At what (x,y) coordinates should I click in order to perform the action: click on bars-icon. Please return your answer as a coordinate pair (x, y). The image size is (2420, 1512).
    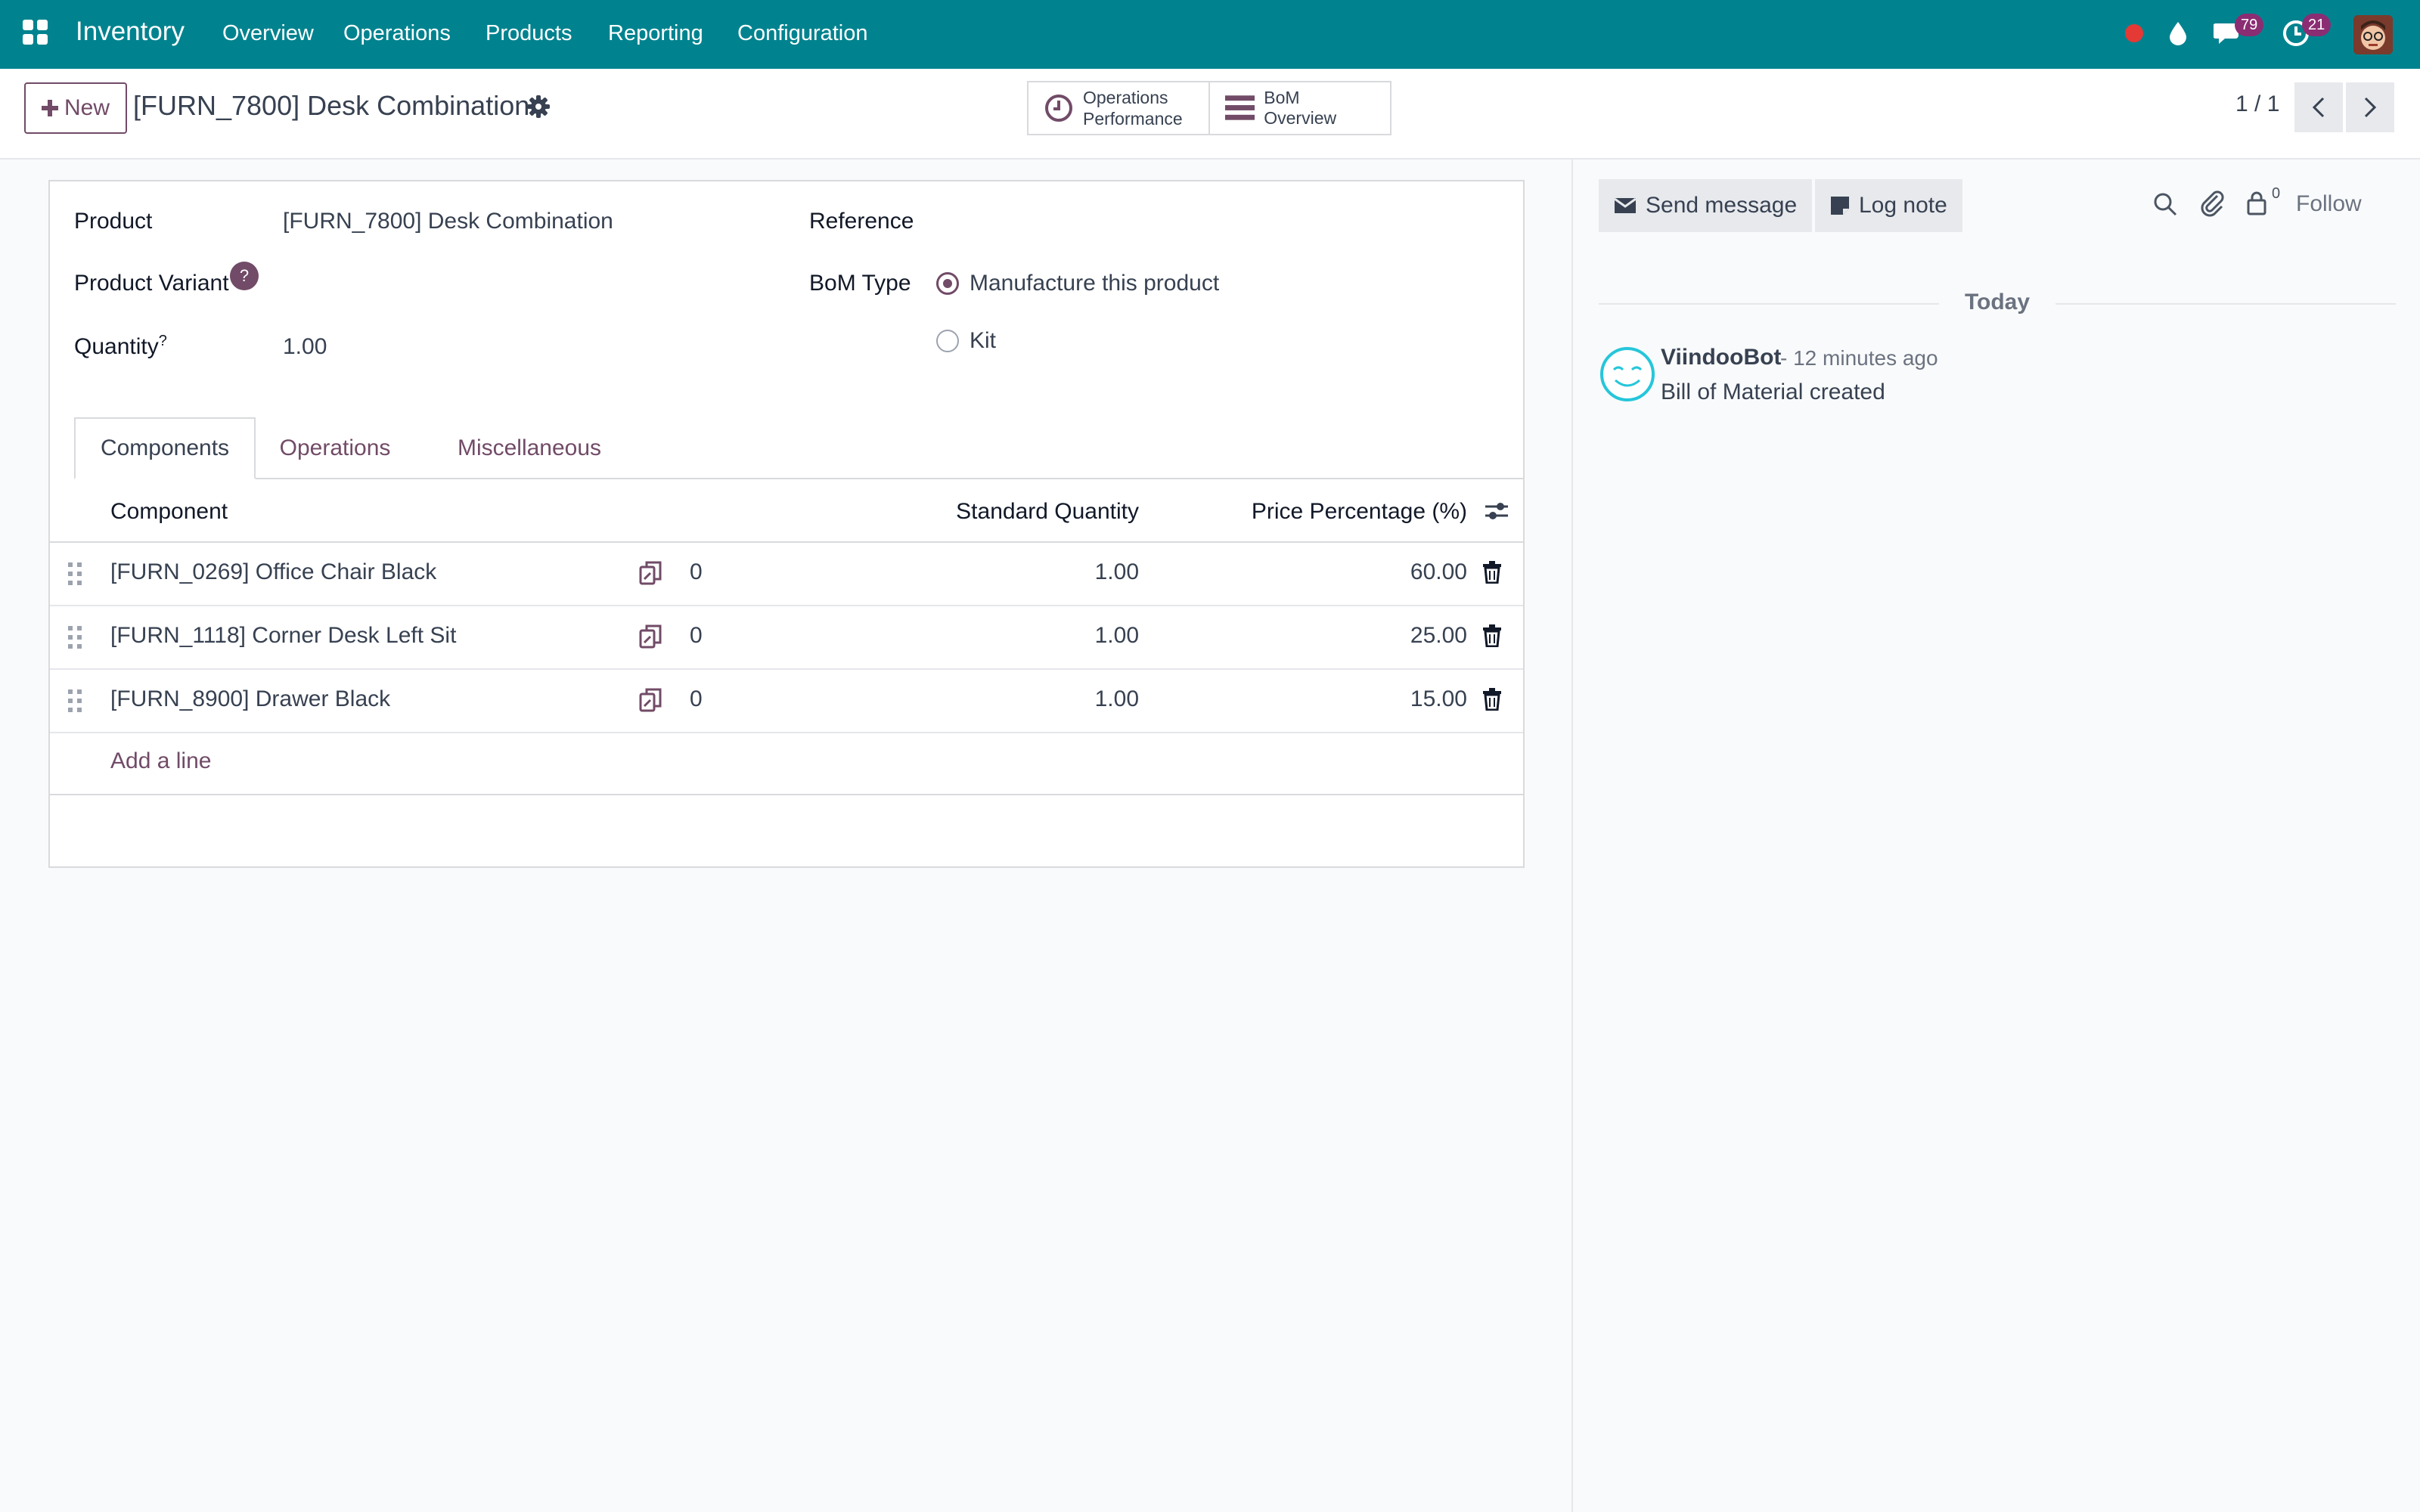
    Looking at the image, I should click on (1240, 107).